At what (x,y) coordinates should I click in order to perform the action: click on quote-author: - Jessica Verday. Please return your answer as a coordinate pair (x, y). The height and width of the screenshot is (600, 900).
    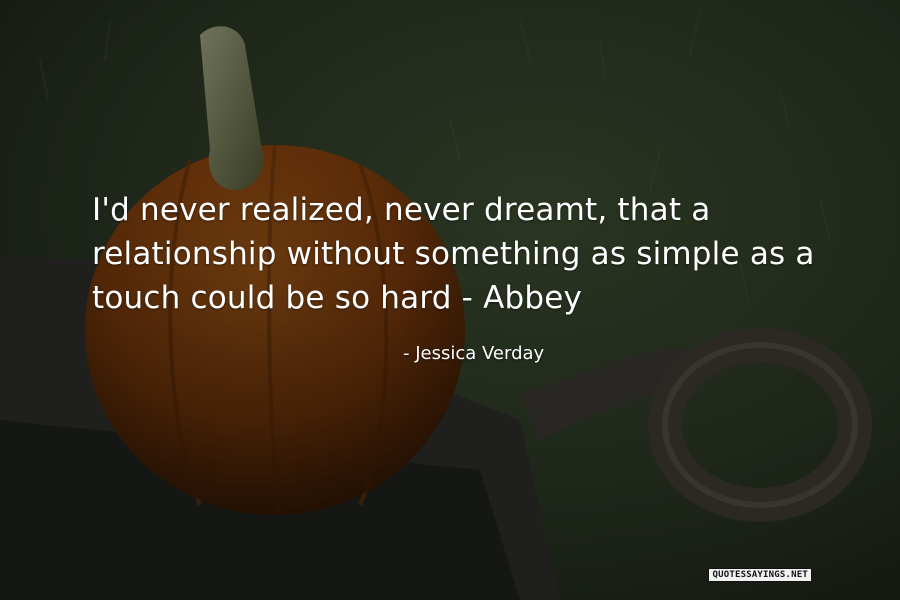
    Looking at the image, I should click on (474, 353).